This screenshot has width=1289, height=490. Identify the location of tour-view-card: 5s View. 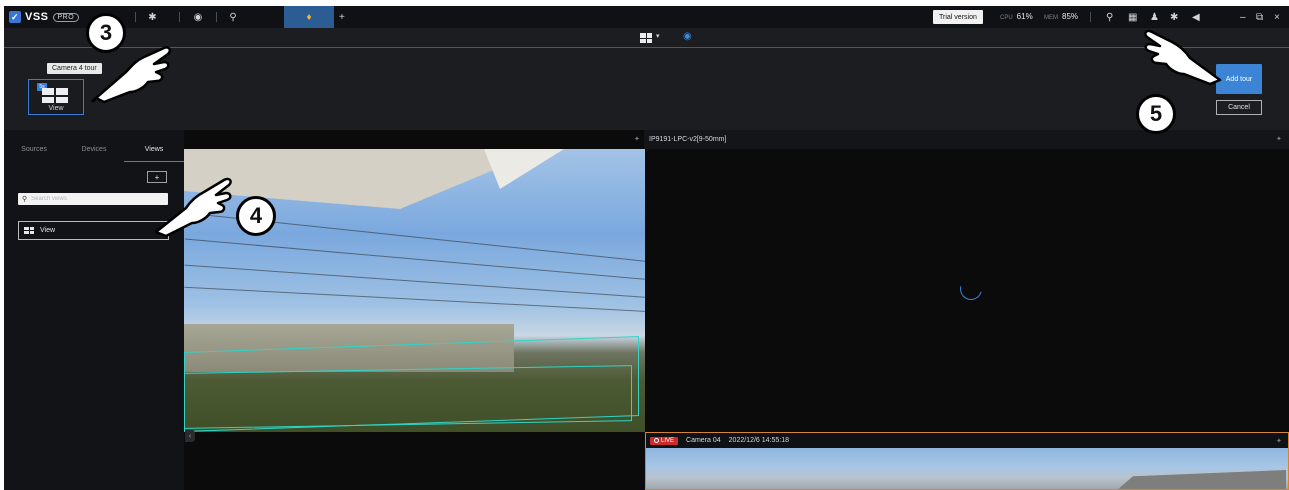
(56, 97).